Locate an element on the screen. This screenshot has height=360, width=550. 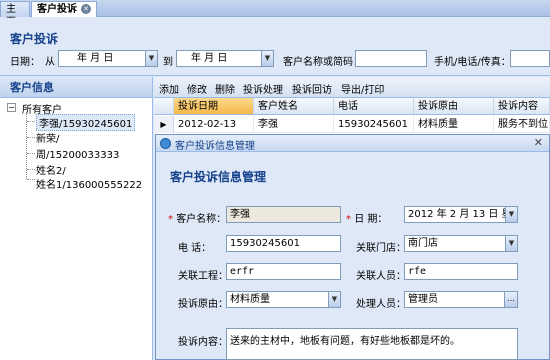
collapse-icon: − is located at coordinates (11, 107).